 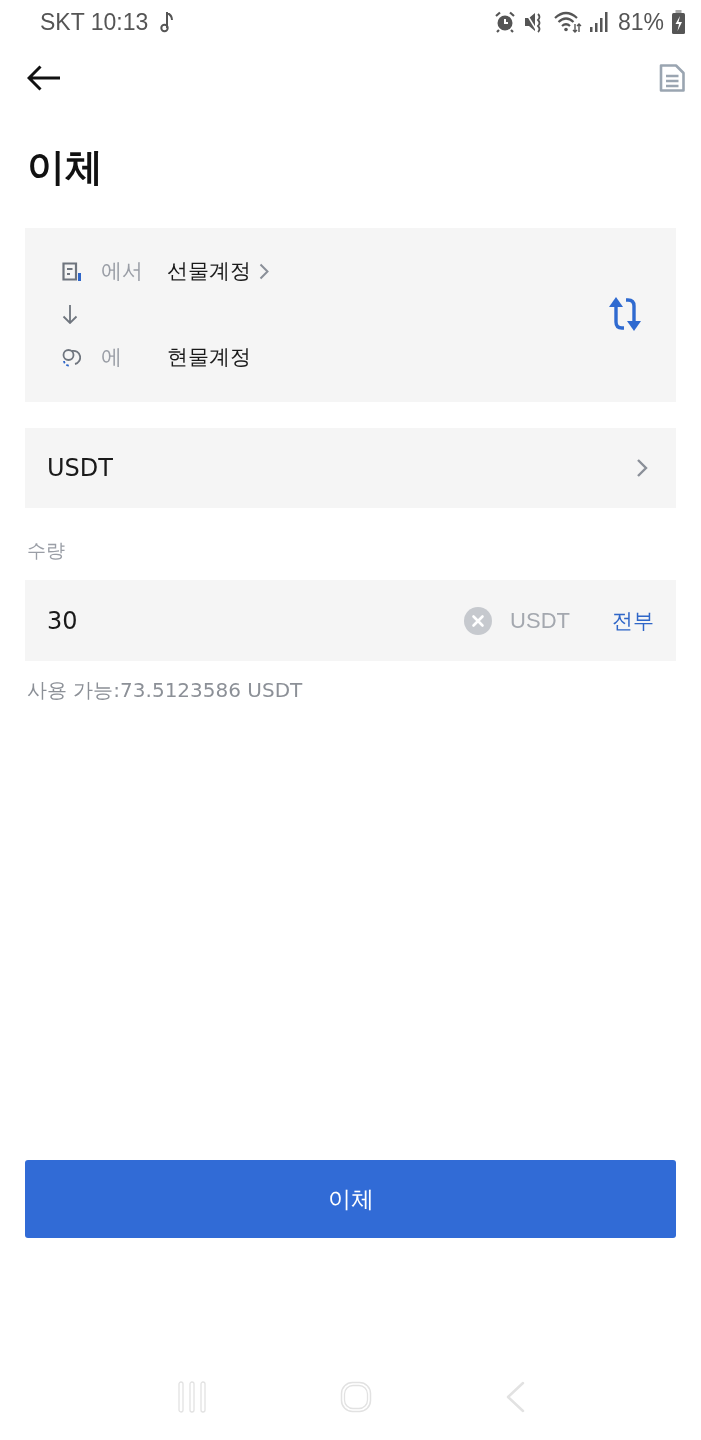 I want to click on status-carrier-time: SKT 10:13, so click(x=94, y=22).